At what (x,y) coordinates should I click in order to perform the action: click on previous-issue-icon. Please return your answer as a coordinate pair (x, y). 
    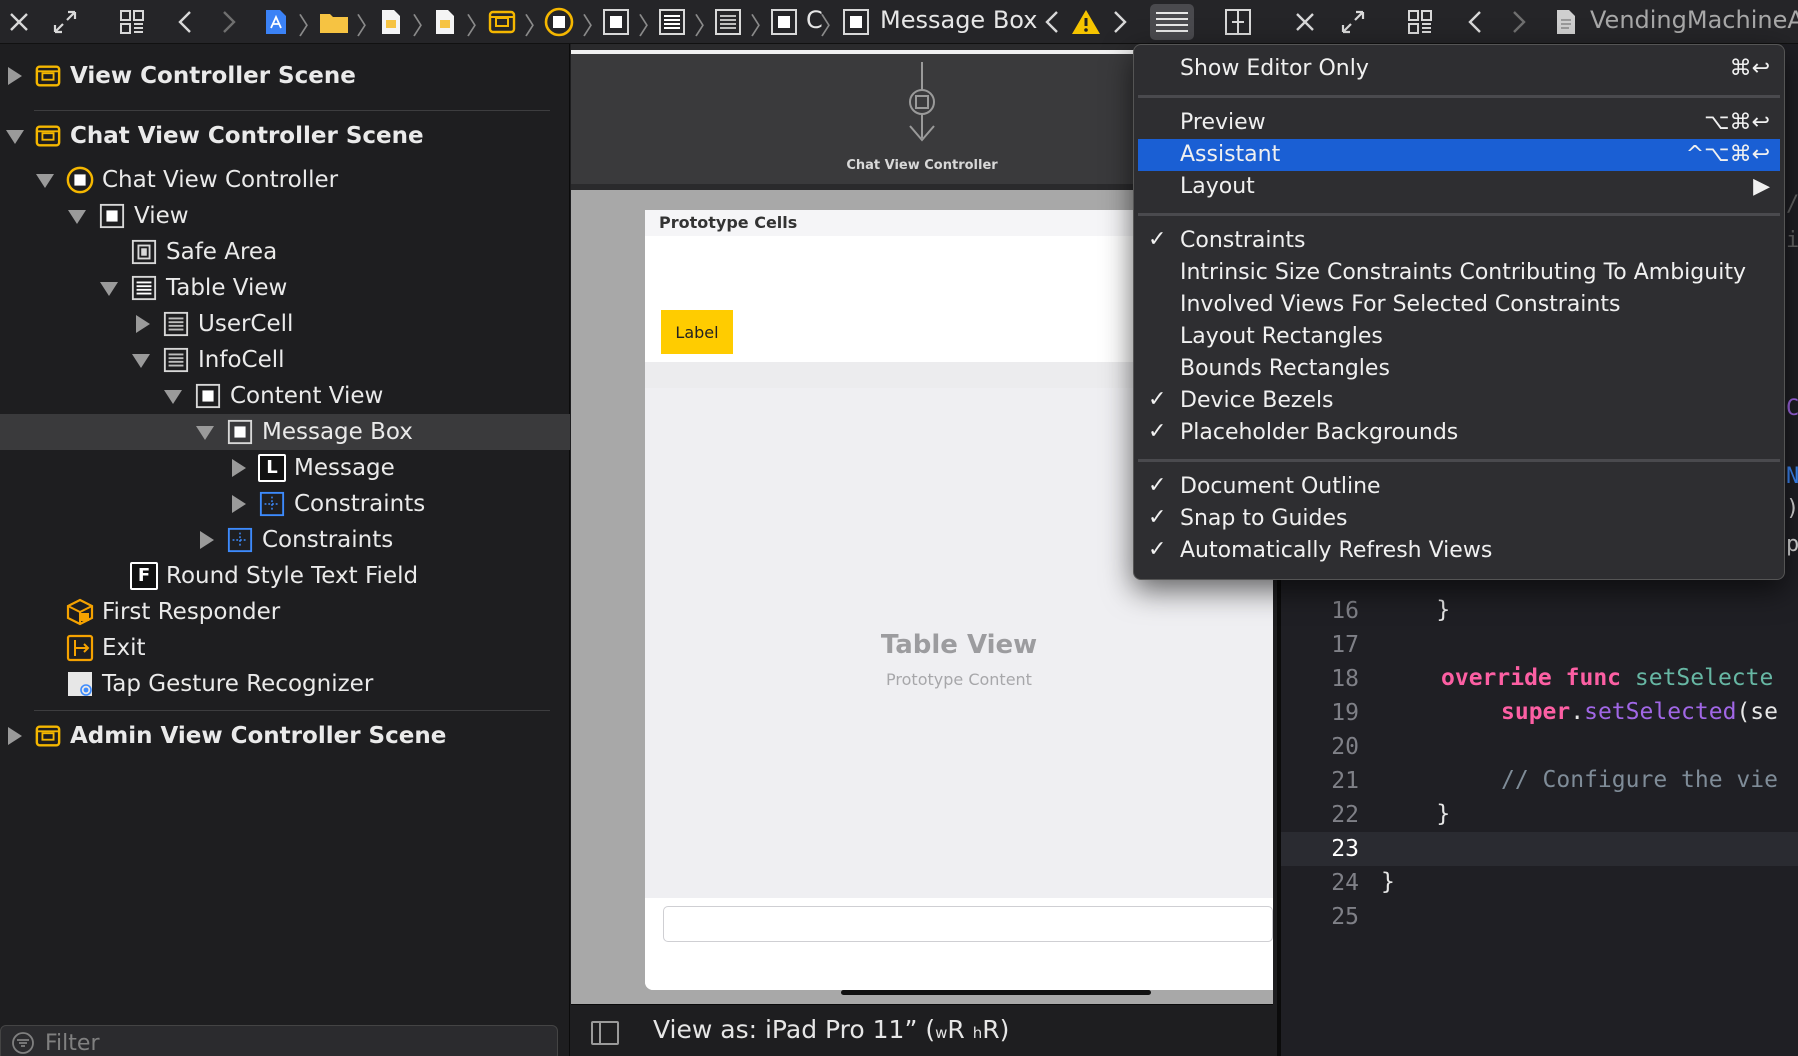
    Looking at the image, I should click on (1052, 22).